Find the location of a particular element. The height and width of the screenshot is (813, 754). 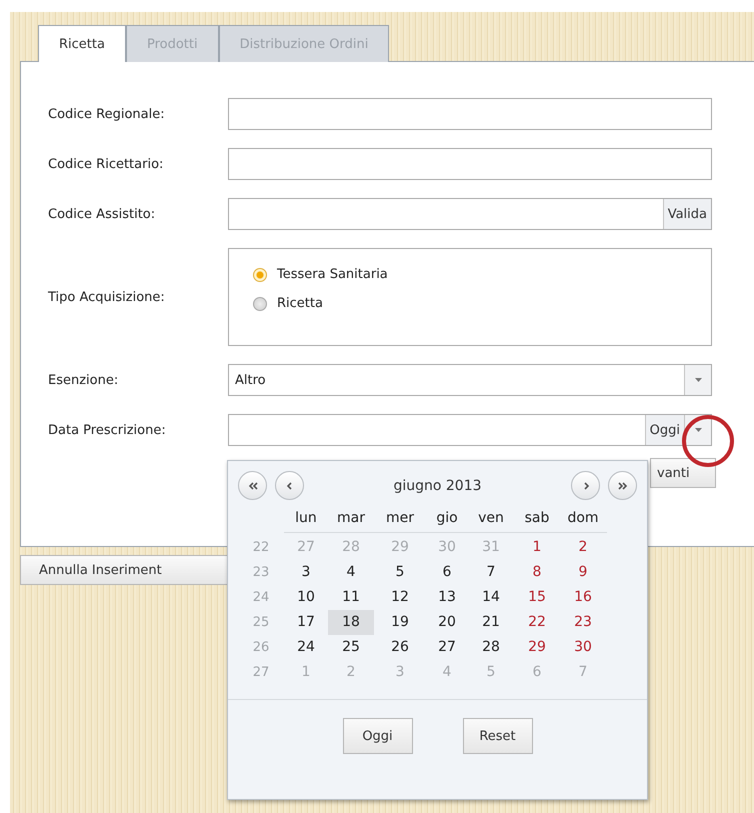

previous-month-button is located at coordinates (289, 485).